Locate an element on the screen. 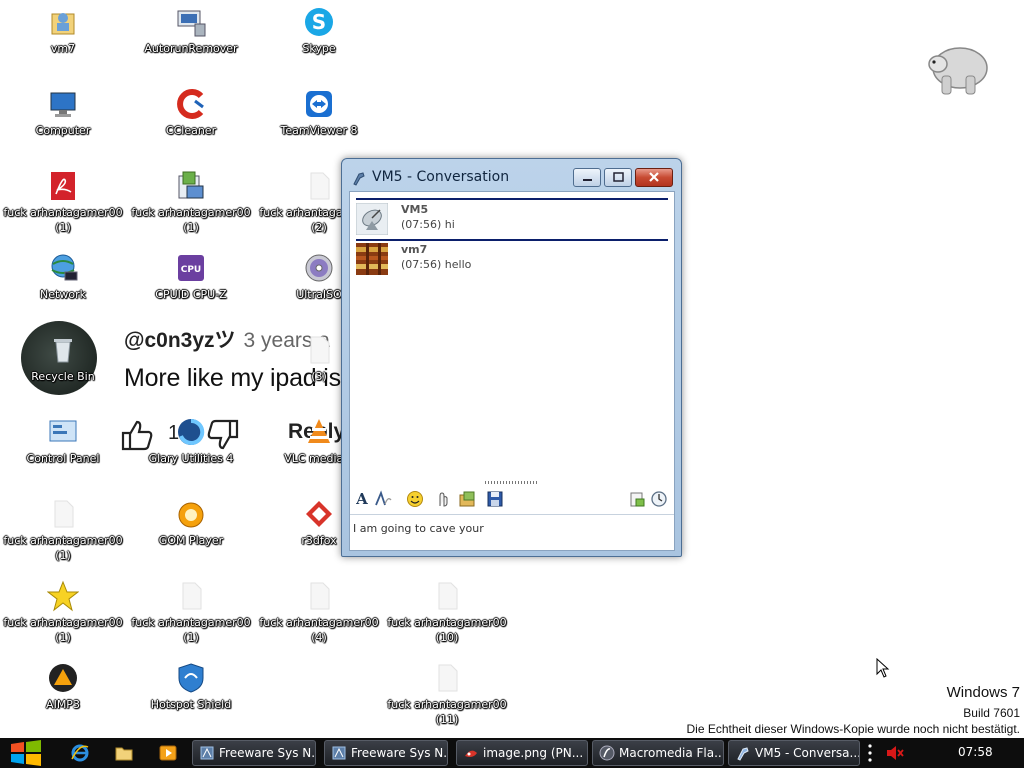 The image size is (1024, 768). polar-bear-icon is located at coordinates (958, 71).